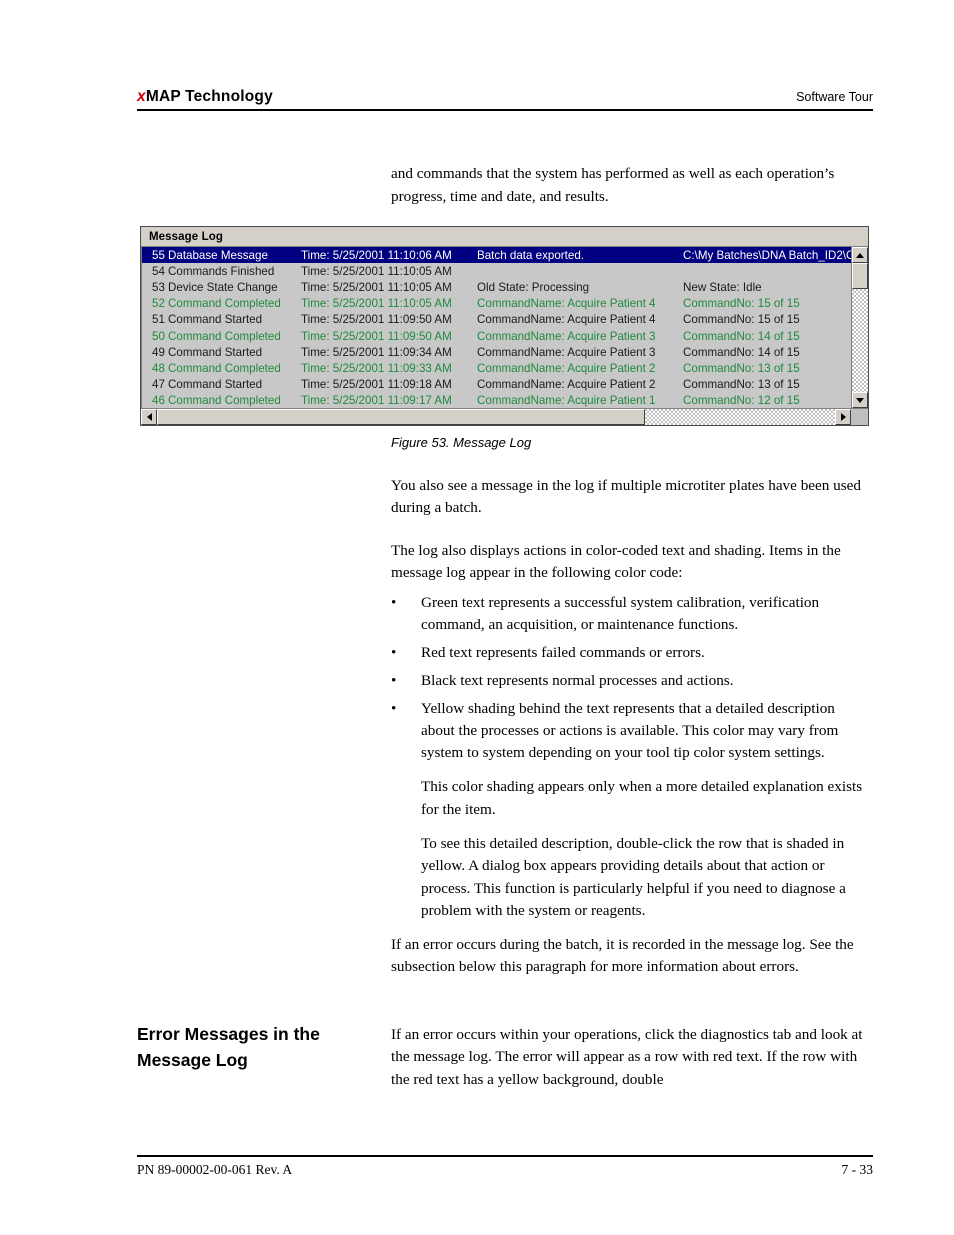 This screenshot has height=1235, width=954. I want to click on scroll-down-button, so click(860, 400).